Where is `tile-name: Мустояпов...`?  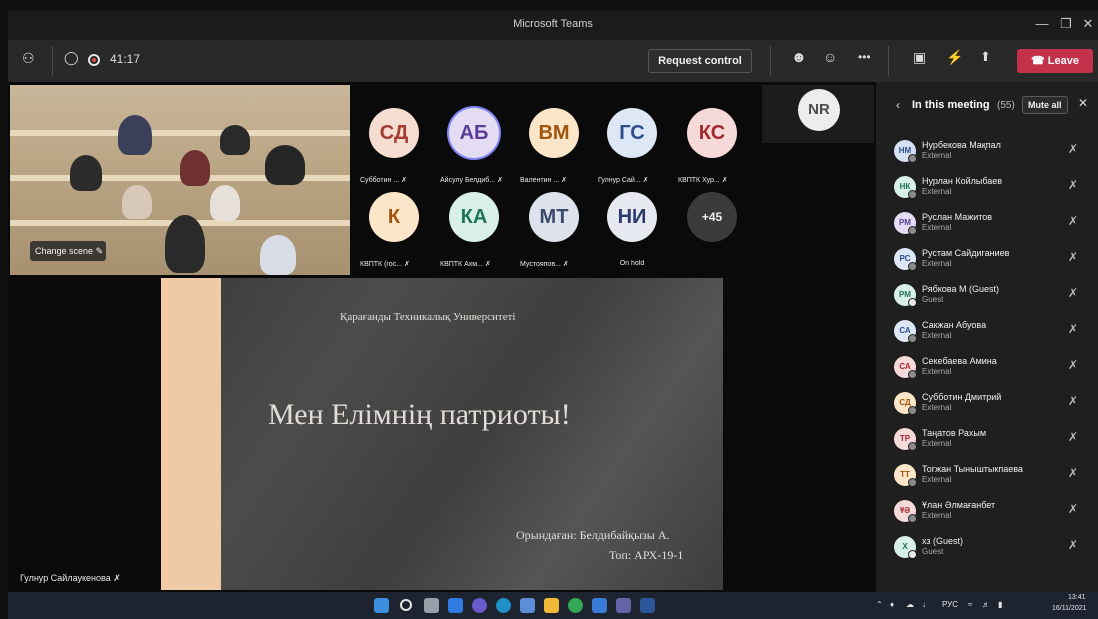
tile-name: Мустояпов... is located at coordinates (540, 264).